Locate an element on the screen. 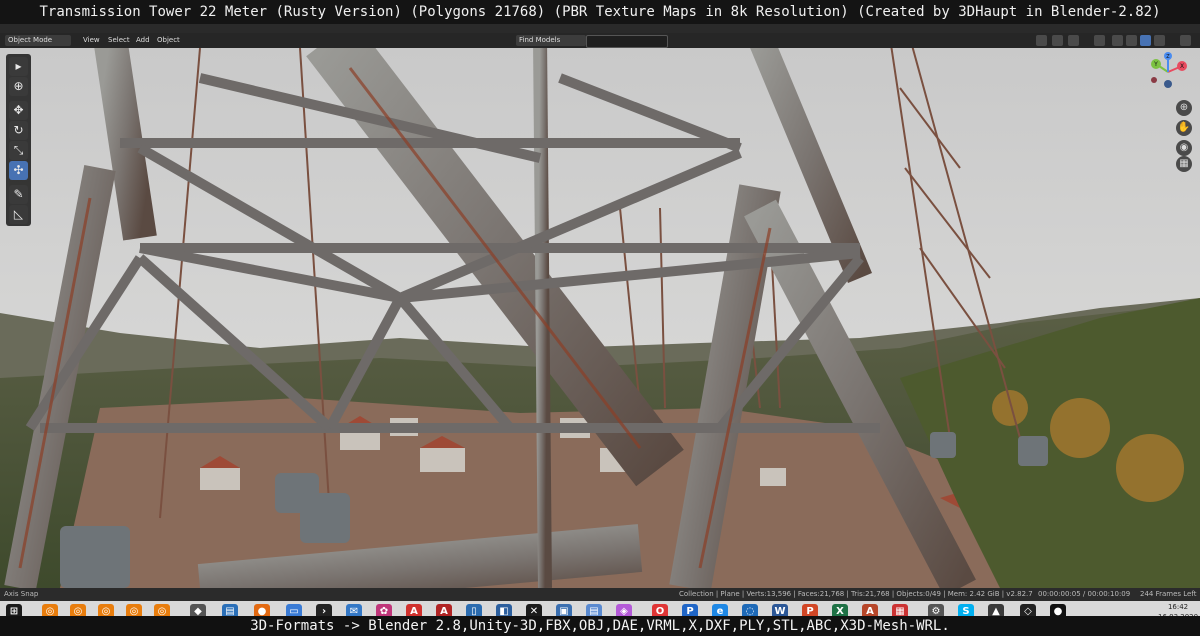 This screenshot has width=1200, height=636. cursor-tool: ⊕ is located at coordinates (18, 86).